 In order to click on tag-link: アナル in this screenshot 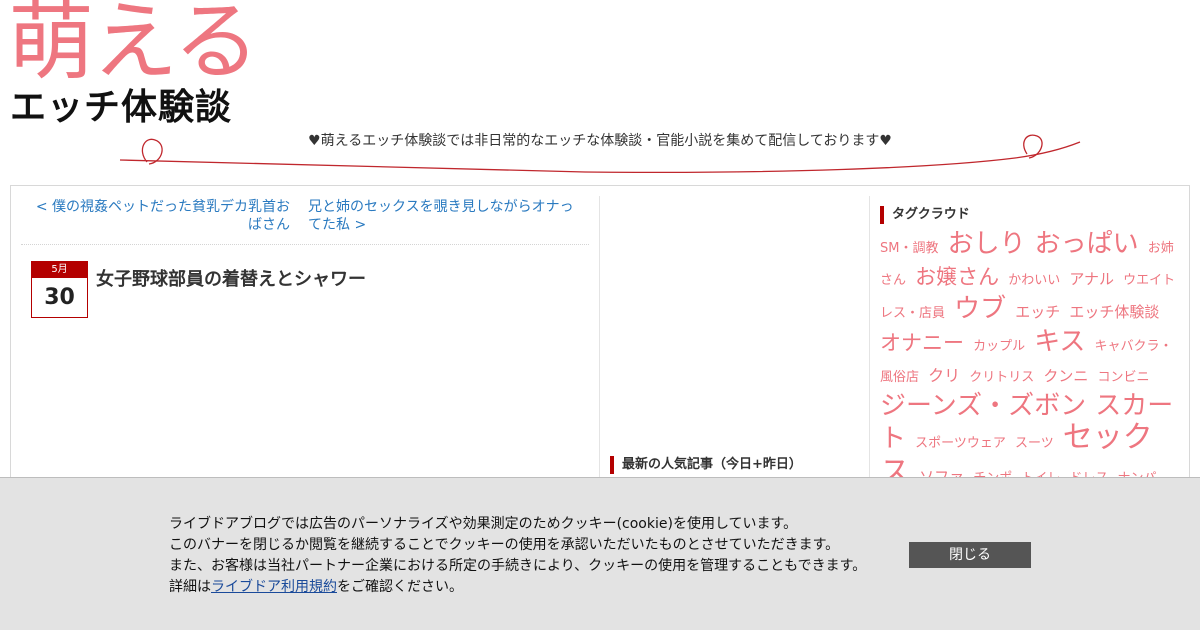, I will do `click(1091, 279)`.